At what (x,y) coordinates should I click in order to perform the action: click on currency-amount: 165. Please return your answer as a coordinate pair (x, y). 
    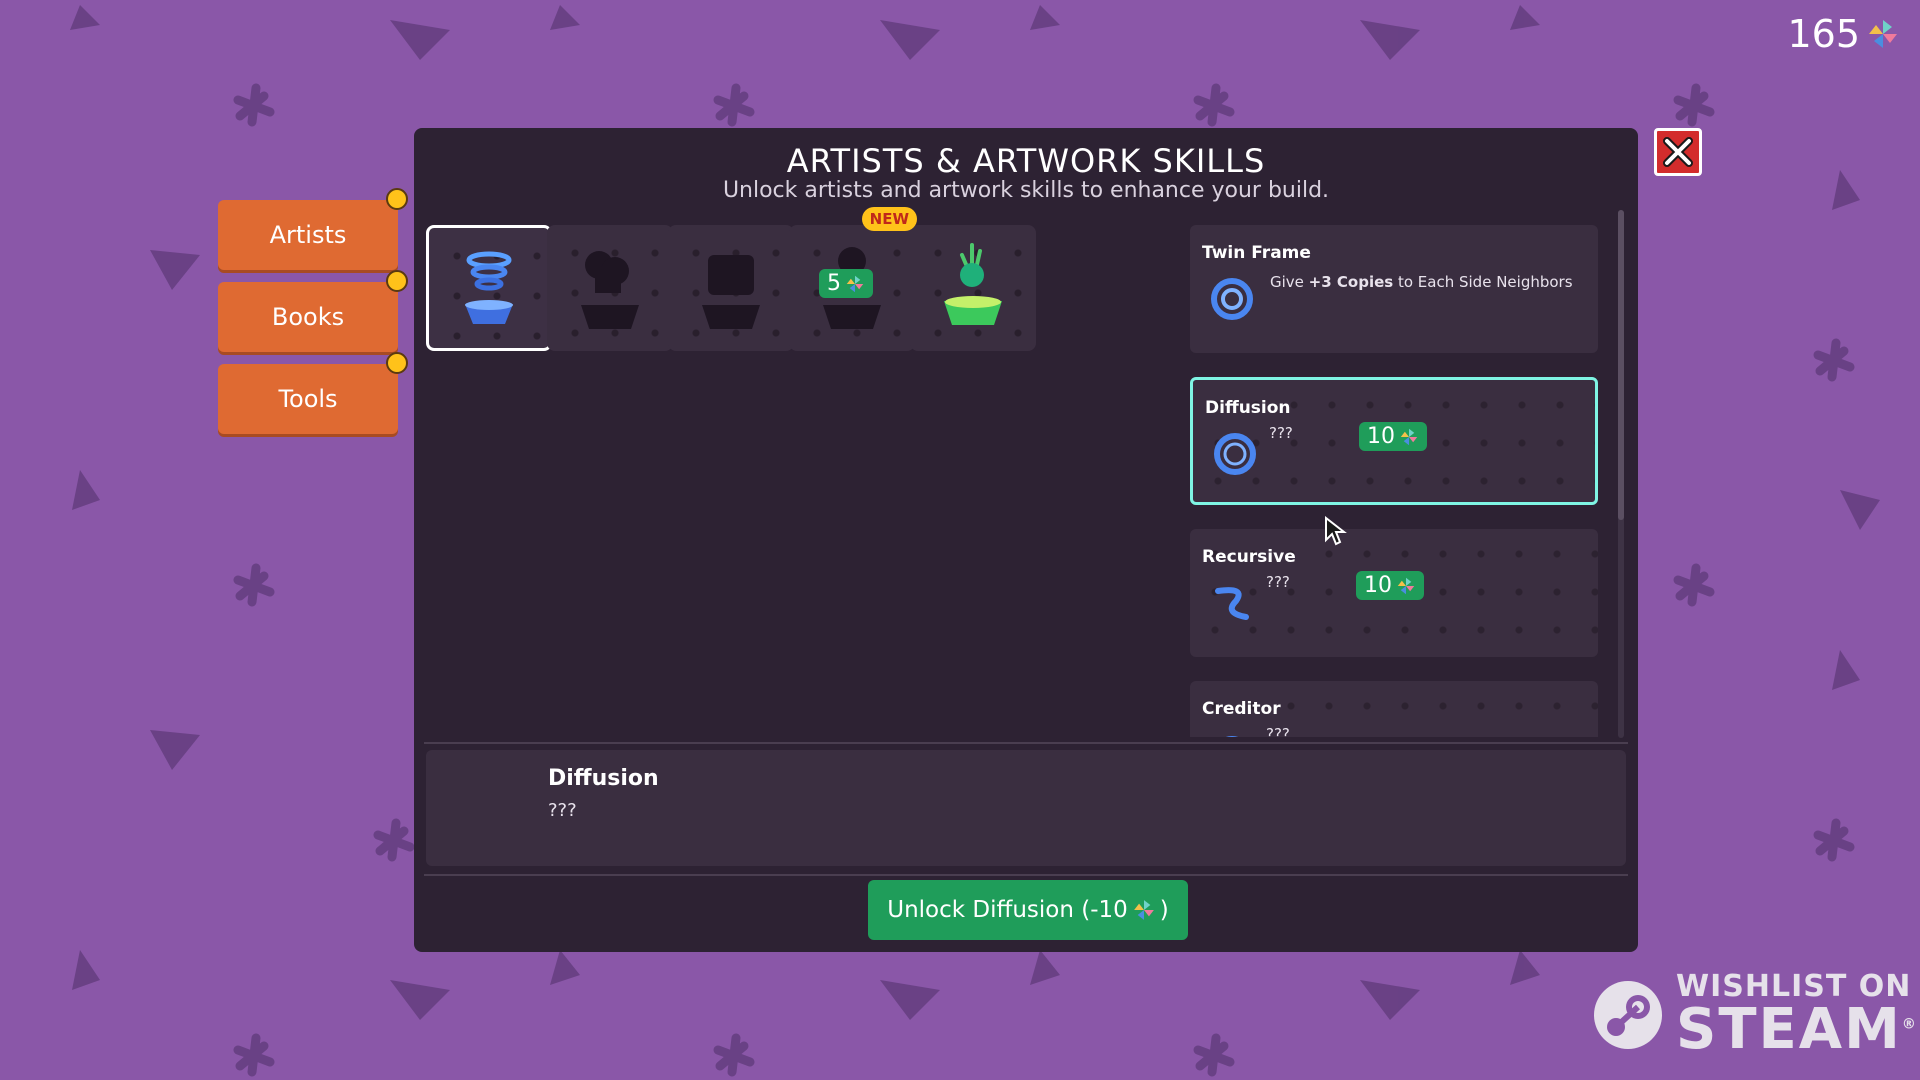
    Looking at the image, I should click on (1823, 34).